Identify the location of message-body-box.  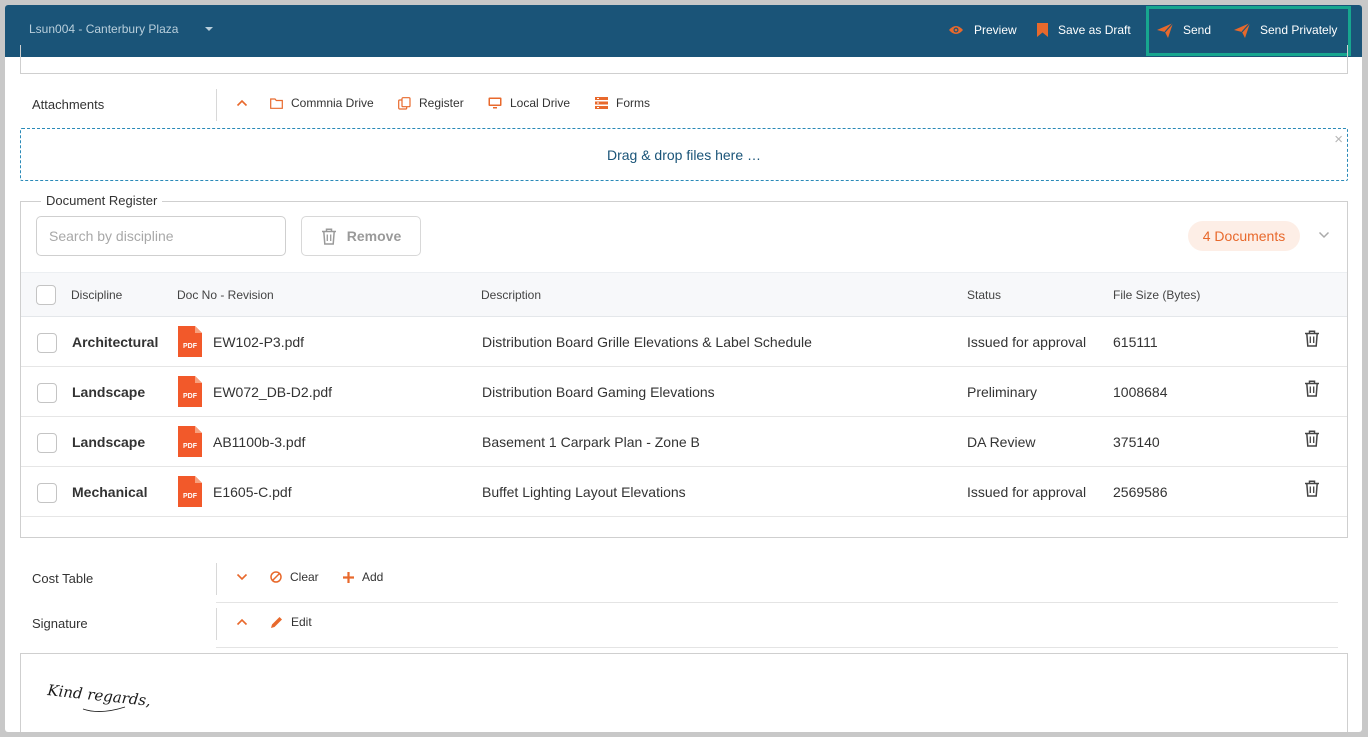
(684, 59).